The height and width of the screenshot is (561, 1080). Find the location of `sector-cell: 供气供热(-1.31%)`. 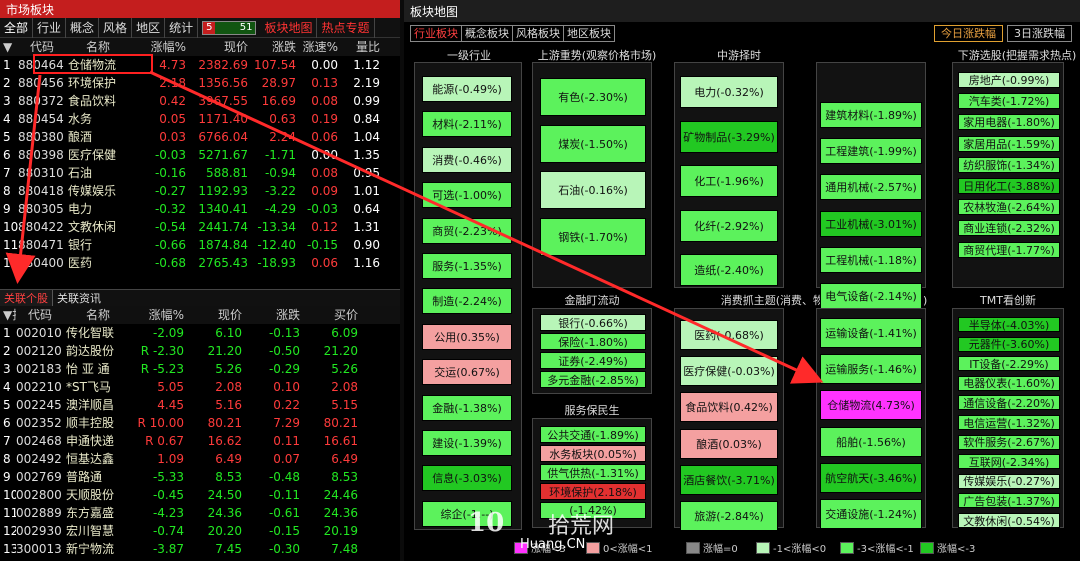

sector-cell: 供气供热(-1.31%) is located at coordinates (593, 472).